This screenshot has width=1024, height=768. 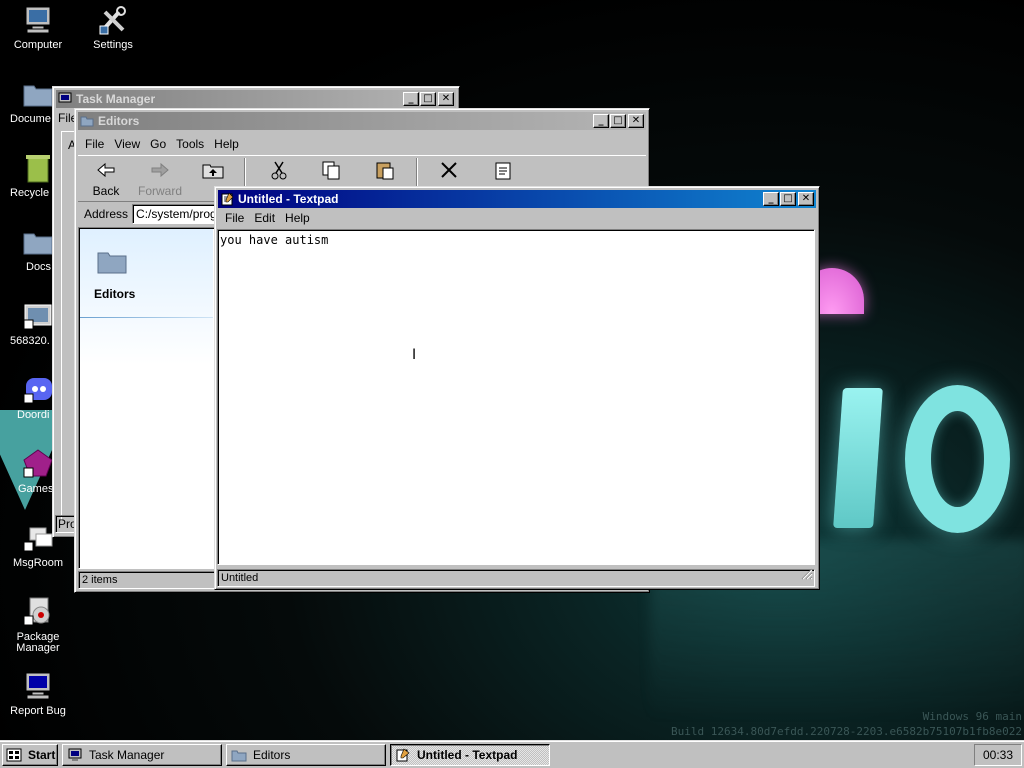 I want to click on forward-label: Forward, so click(x=159, y=191).